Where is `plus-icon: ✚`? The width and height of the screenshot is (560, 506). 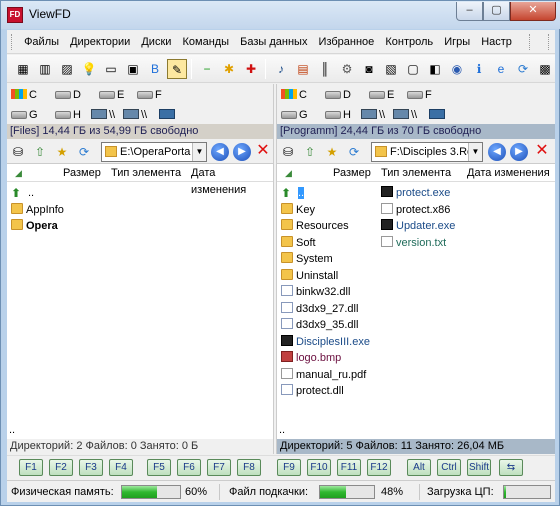
plus-icon: ✚ is located at coordinates (251, 69).